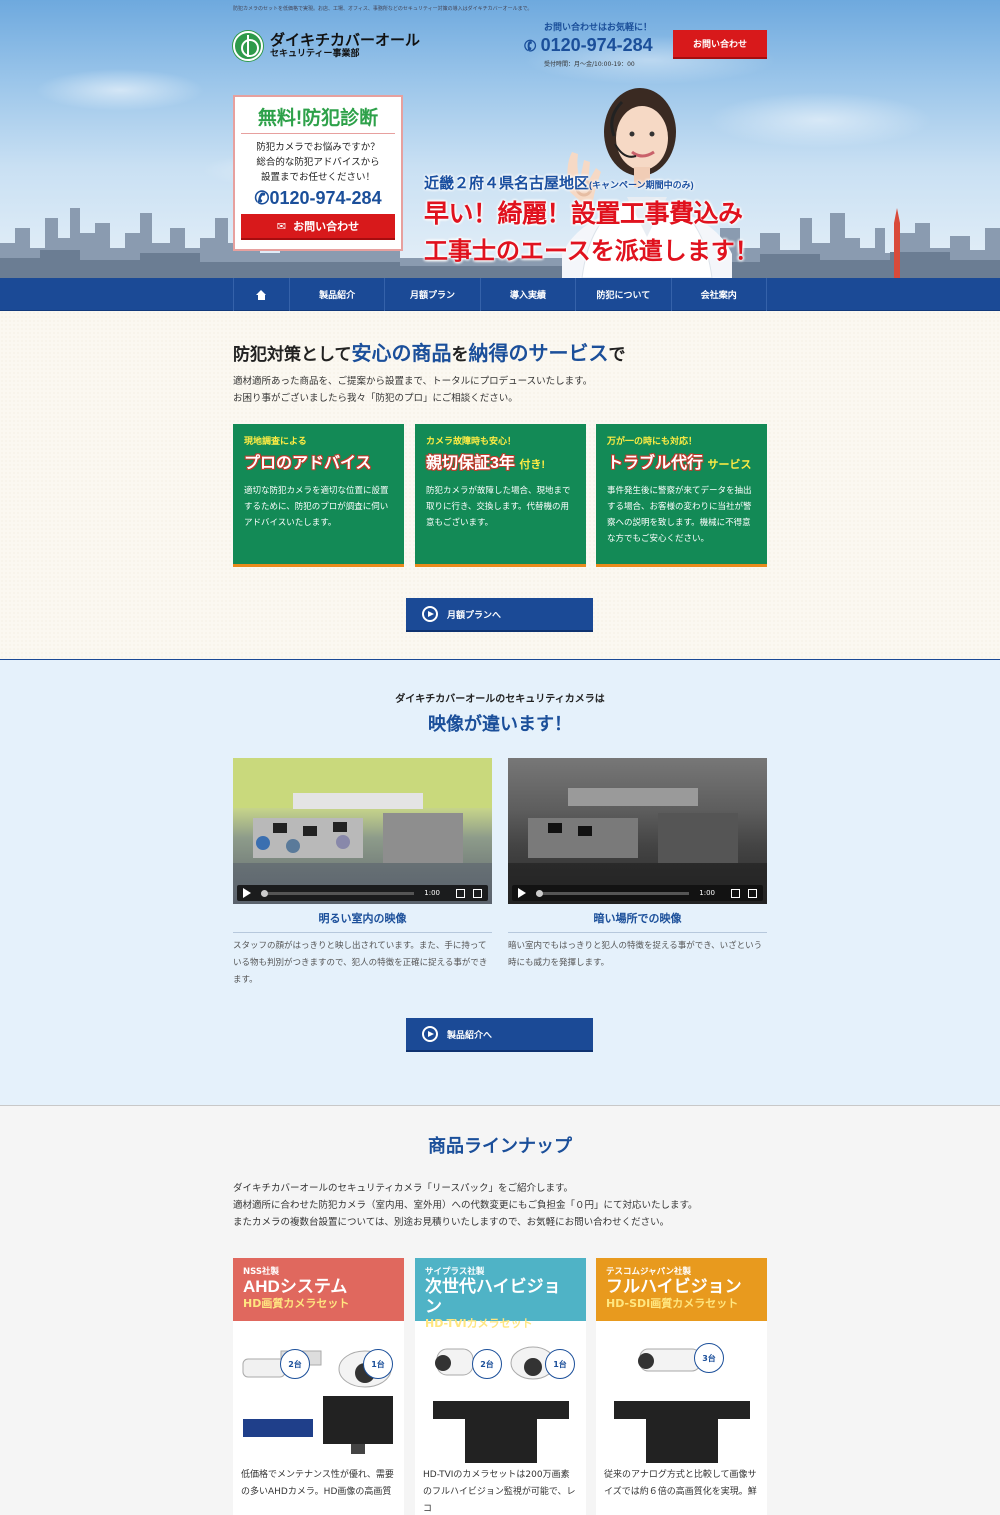  What do you see at coordinates (598, 28) in the screenshot?
I see `contact-label: お問い合わせはお気軽に！` at bounding box center [598, 28].